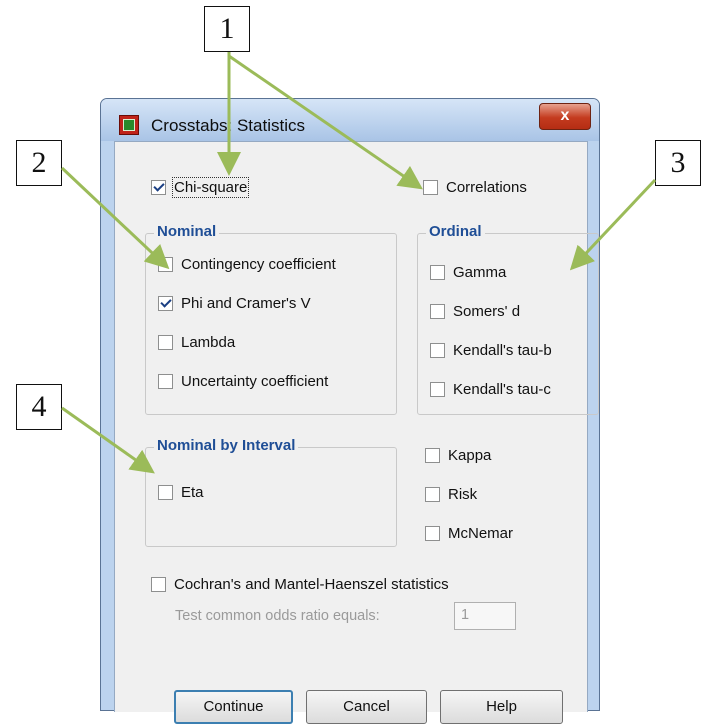 This screenshot has width=704, height=724. What do you see at coordinates (455, 231) in the screenshot?
I see `ordinal-group-title: Ordinal` at bounding box center [455, 231].